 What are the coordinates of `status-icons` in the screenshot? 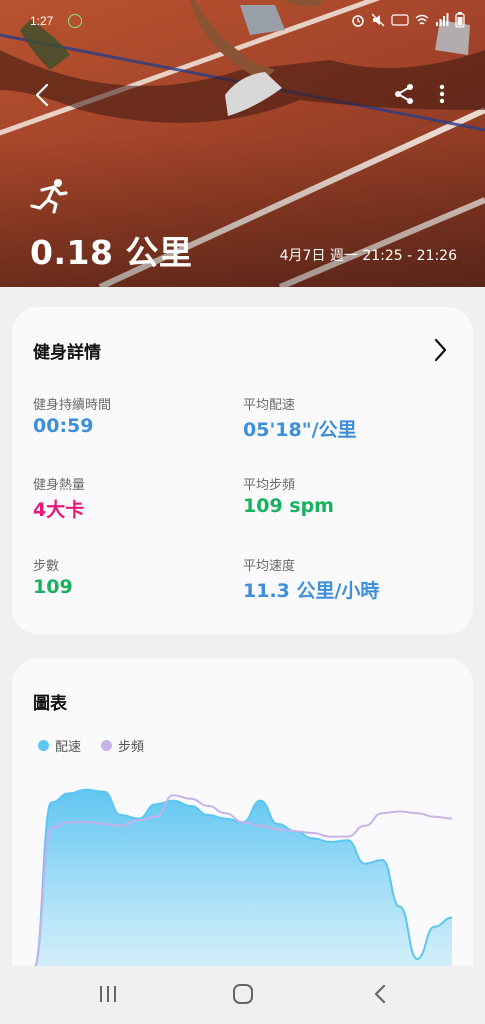 It's located at (408, 21).